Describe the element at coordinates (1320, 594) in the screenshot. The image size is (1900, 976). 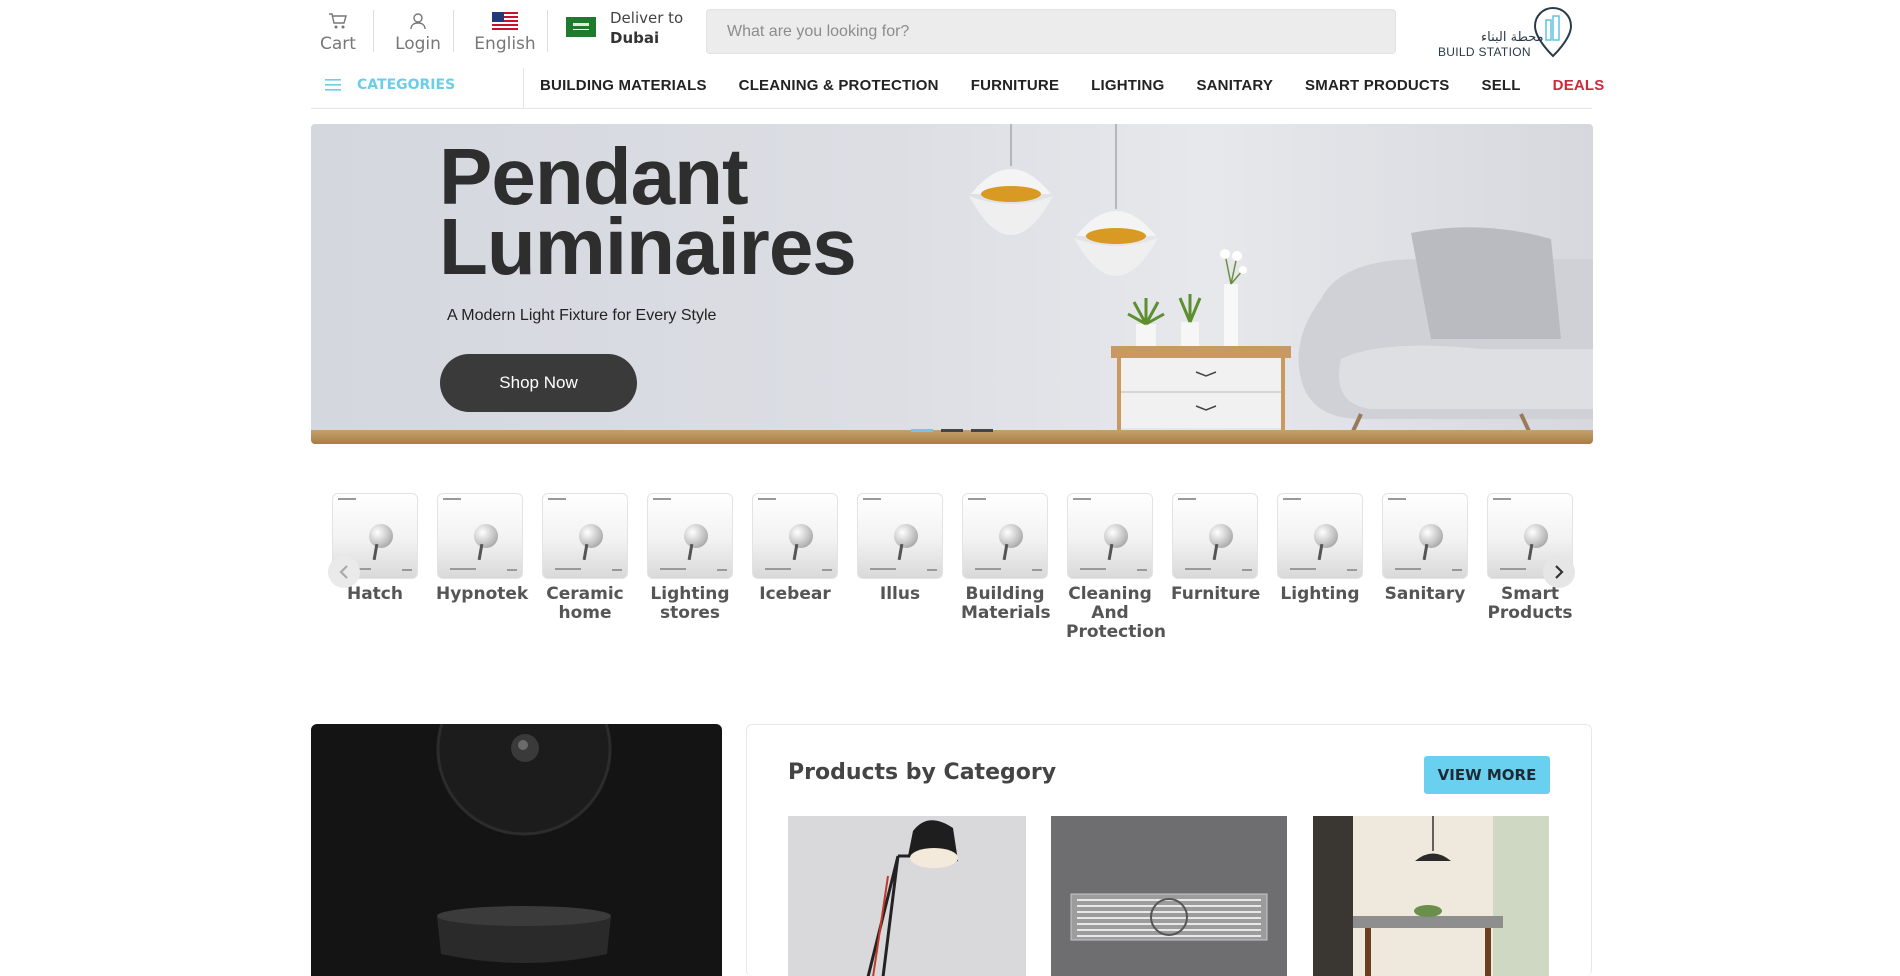
I see `brand-name: Lighting` at that location.